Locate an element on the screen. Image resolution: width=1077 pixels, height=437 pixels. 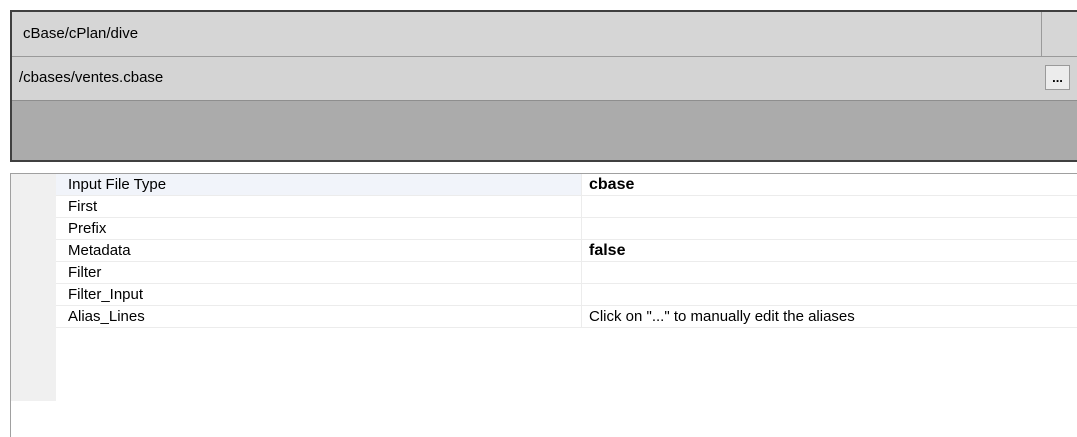
property-name: Filter is located at coordinates (319, 272).